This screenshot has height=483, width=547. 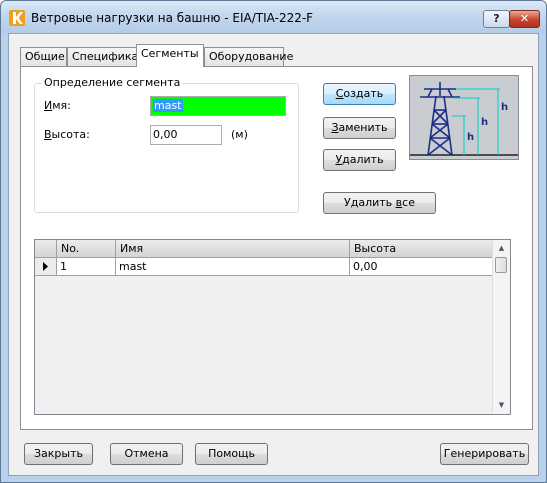 What do you see at coordinates (170, 55) in the screenshot?
I see `tab-segments: Сегменты` at bounding box center [170, 55].